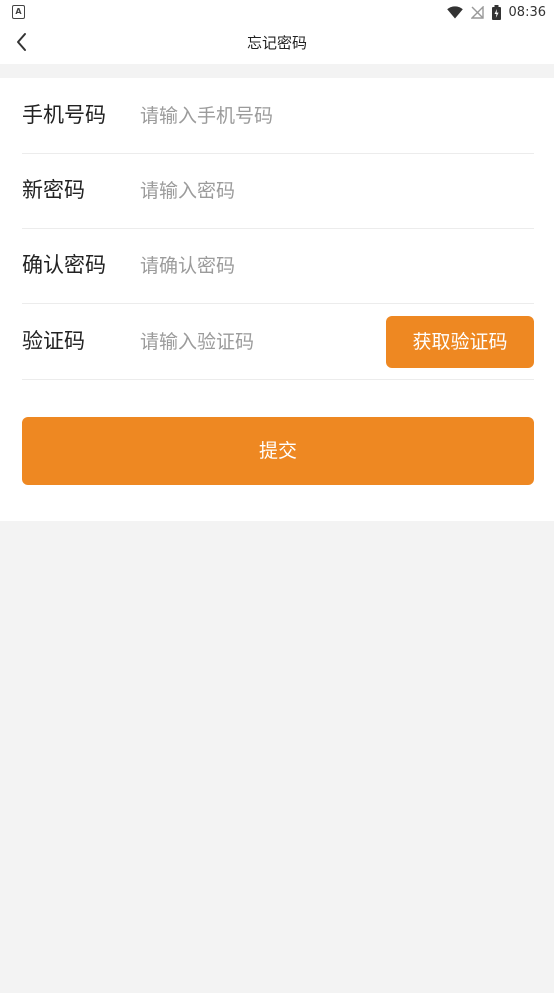 The image size is (554, 993). Describe the element at coordinates (53, 190) in the screenshot. I see `new-password-label: 新密码` at that location.